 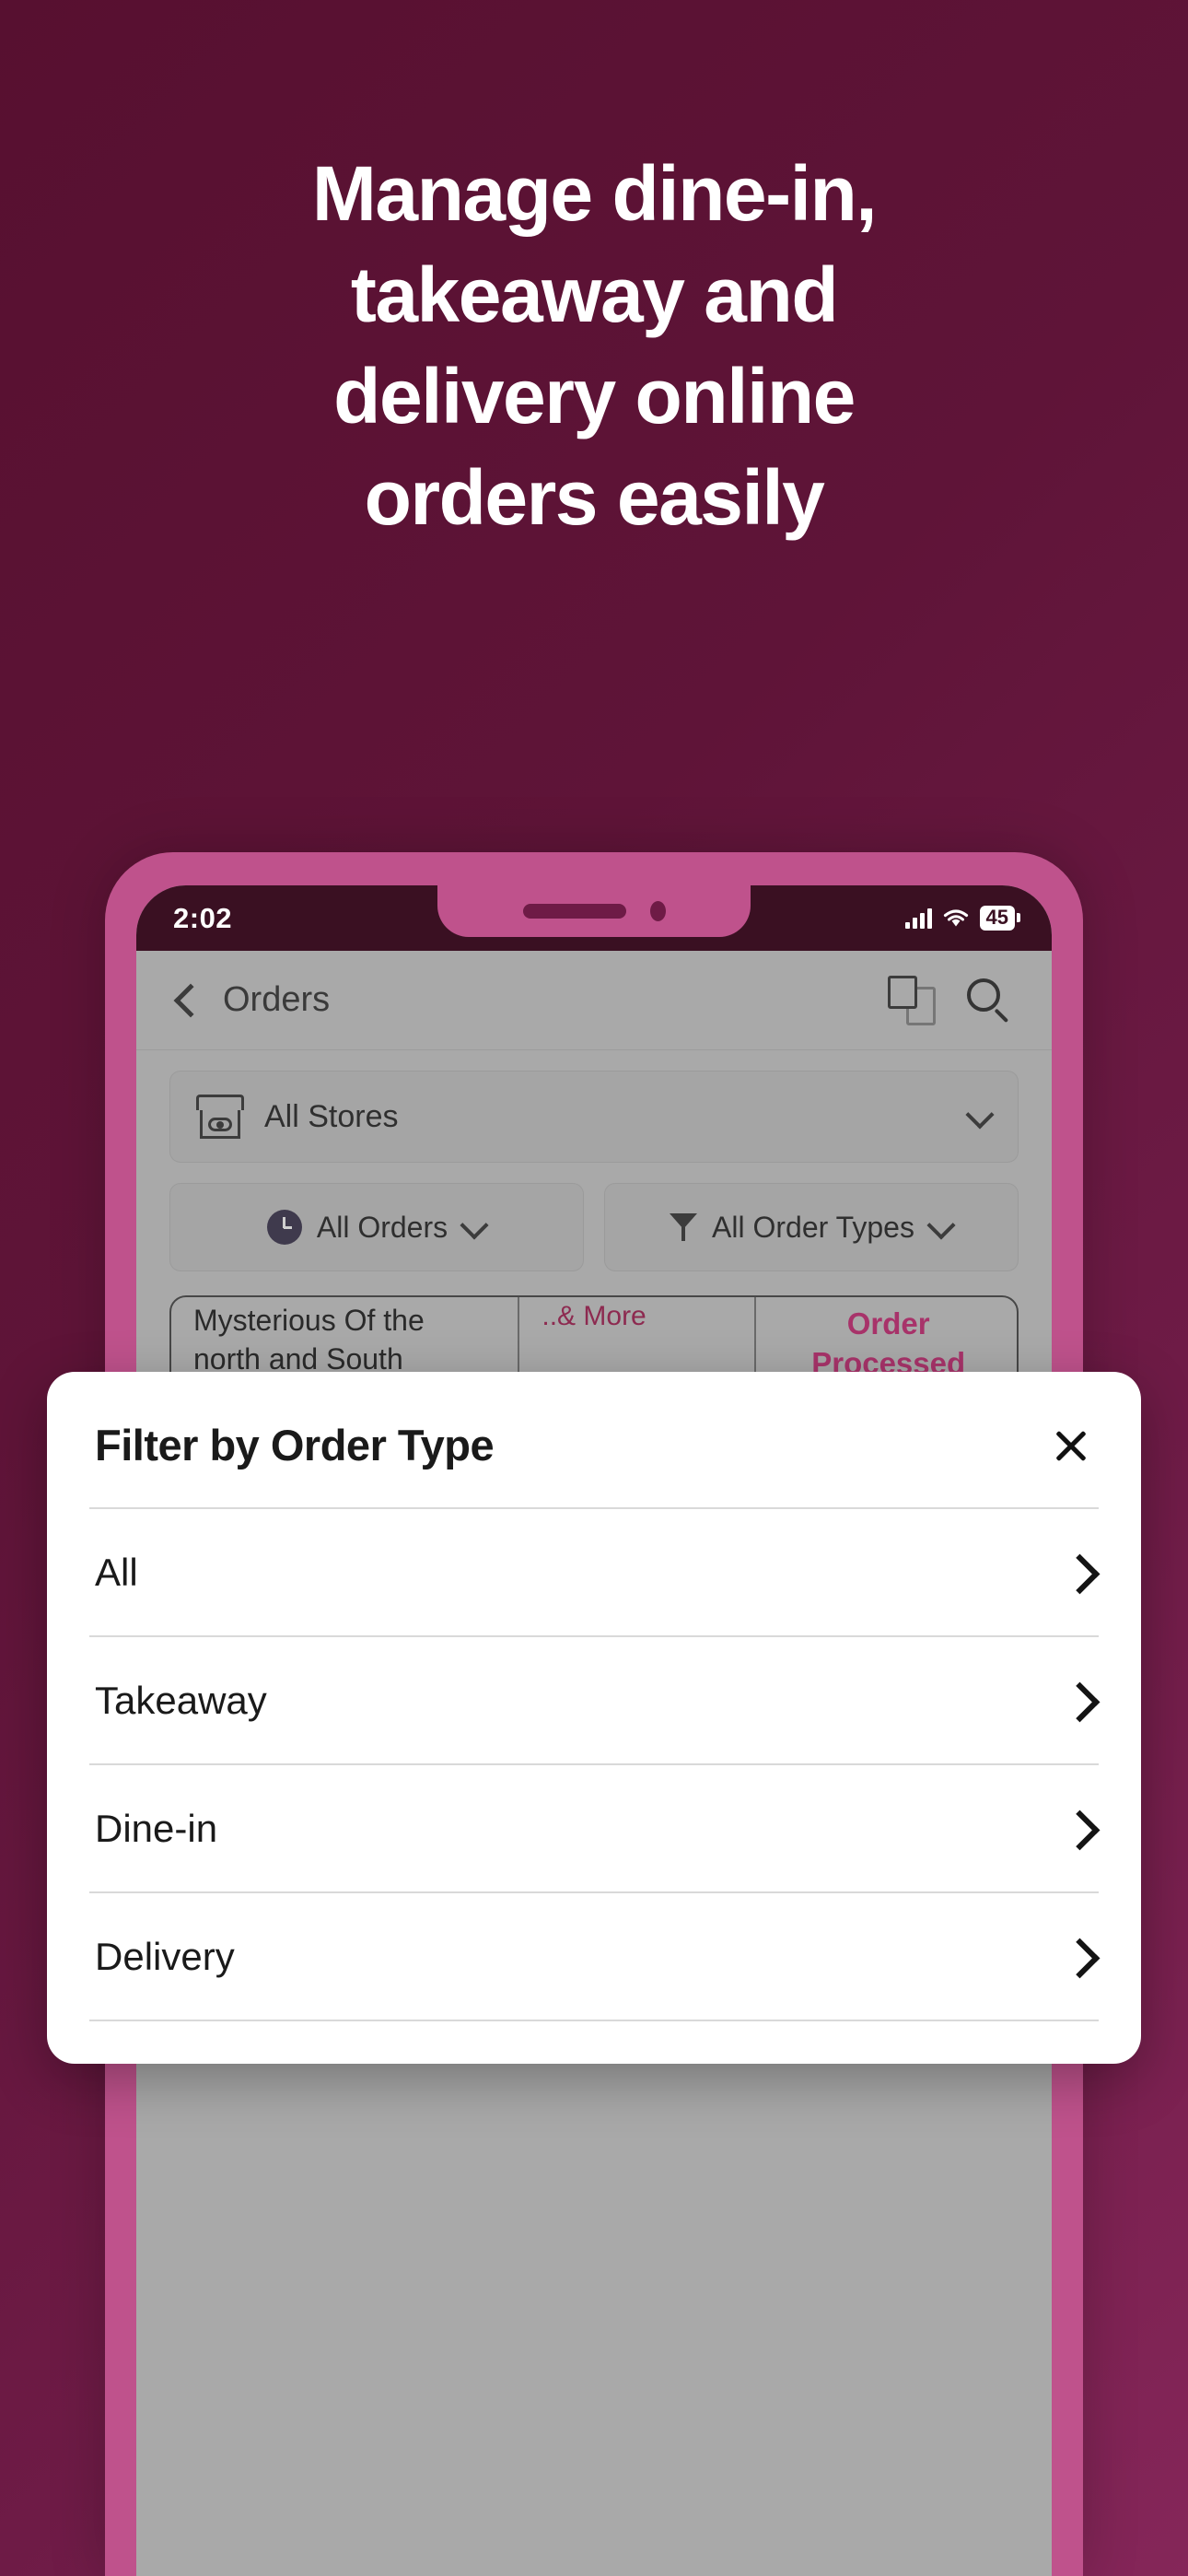 I want to click on front-camera, so click(x=657, y=911).